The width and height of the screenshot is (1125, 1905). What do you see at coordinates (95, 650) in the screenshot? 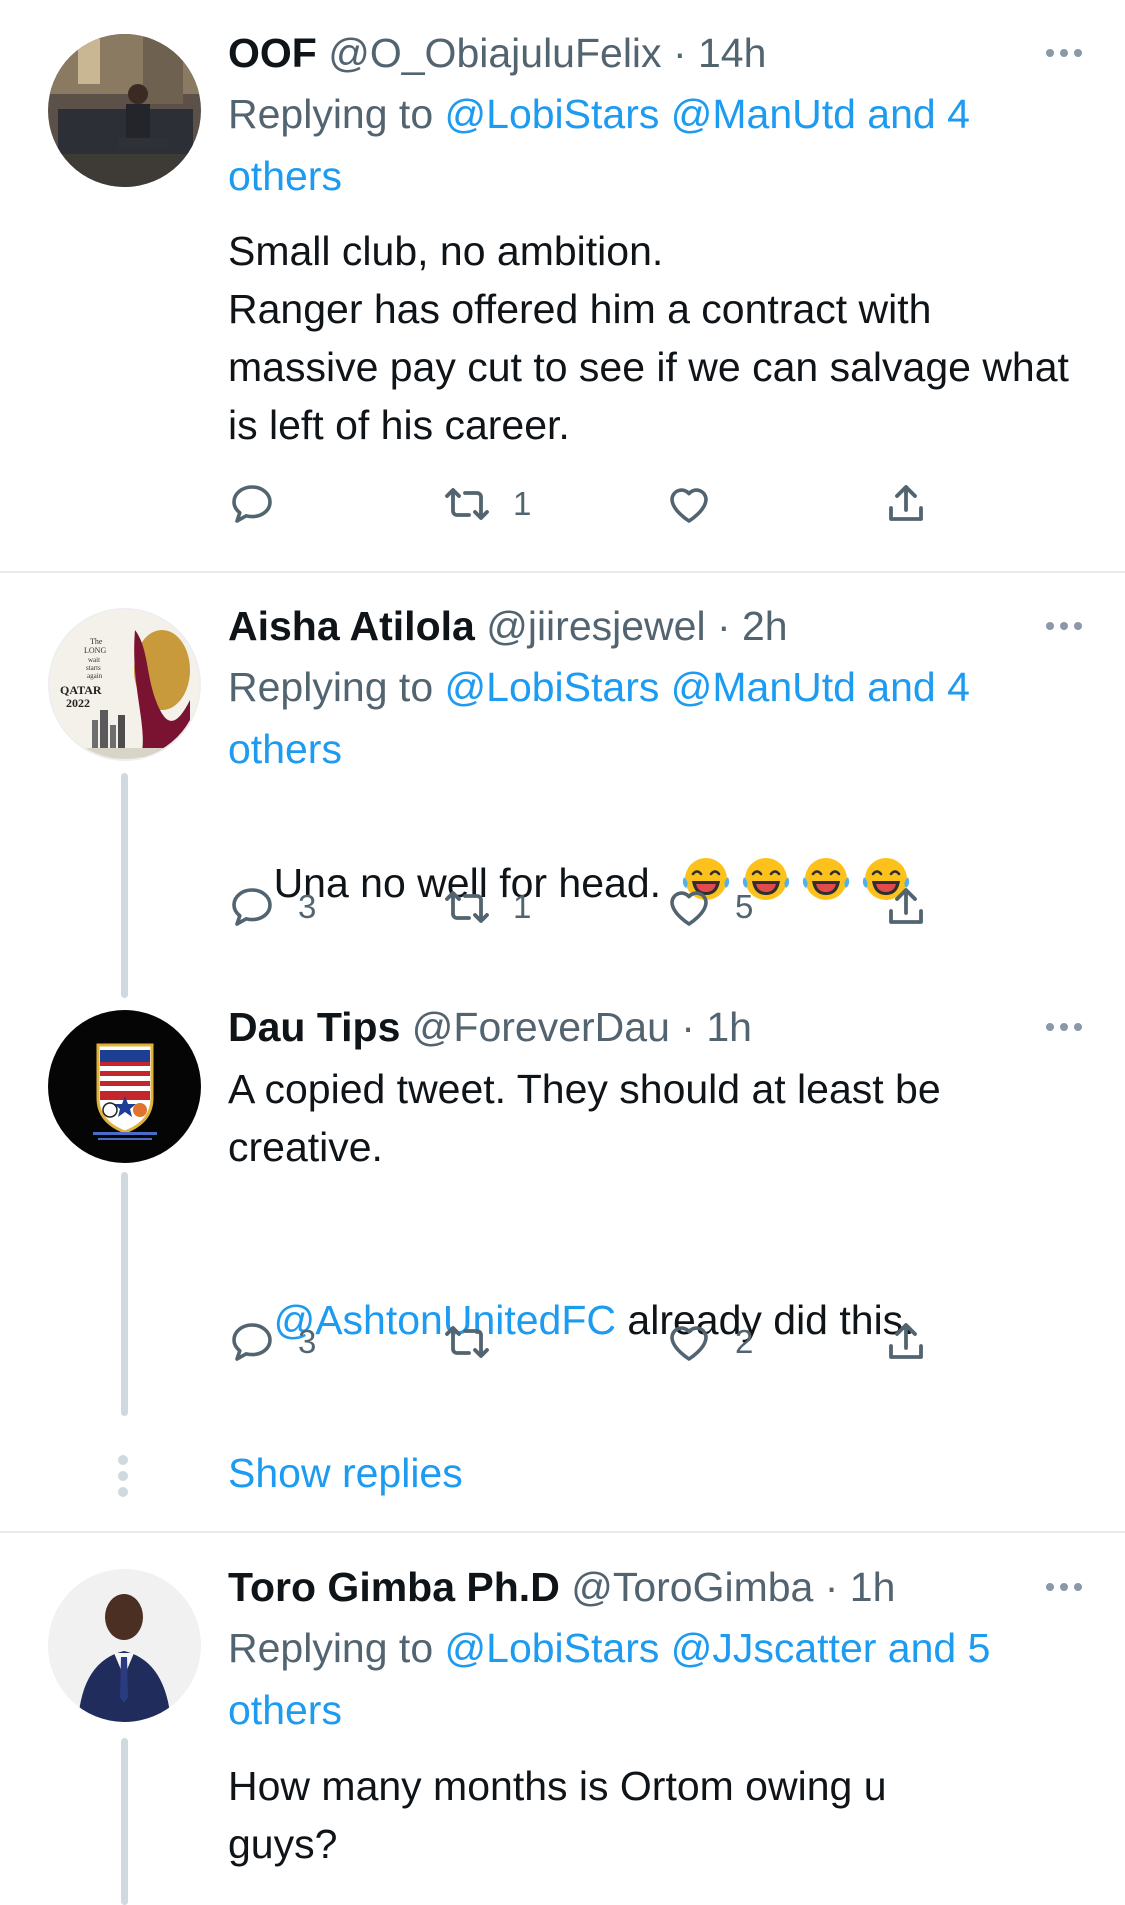
I see `avatar-text: LONG` at bounding box center [95, 650].